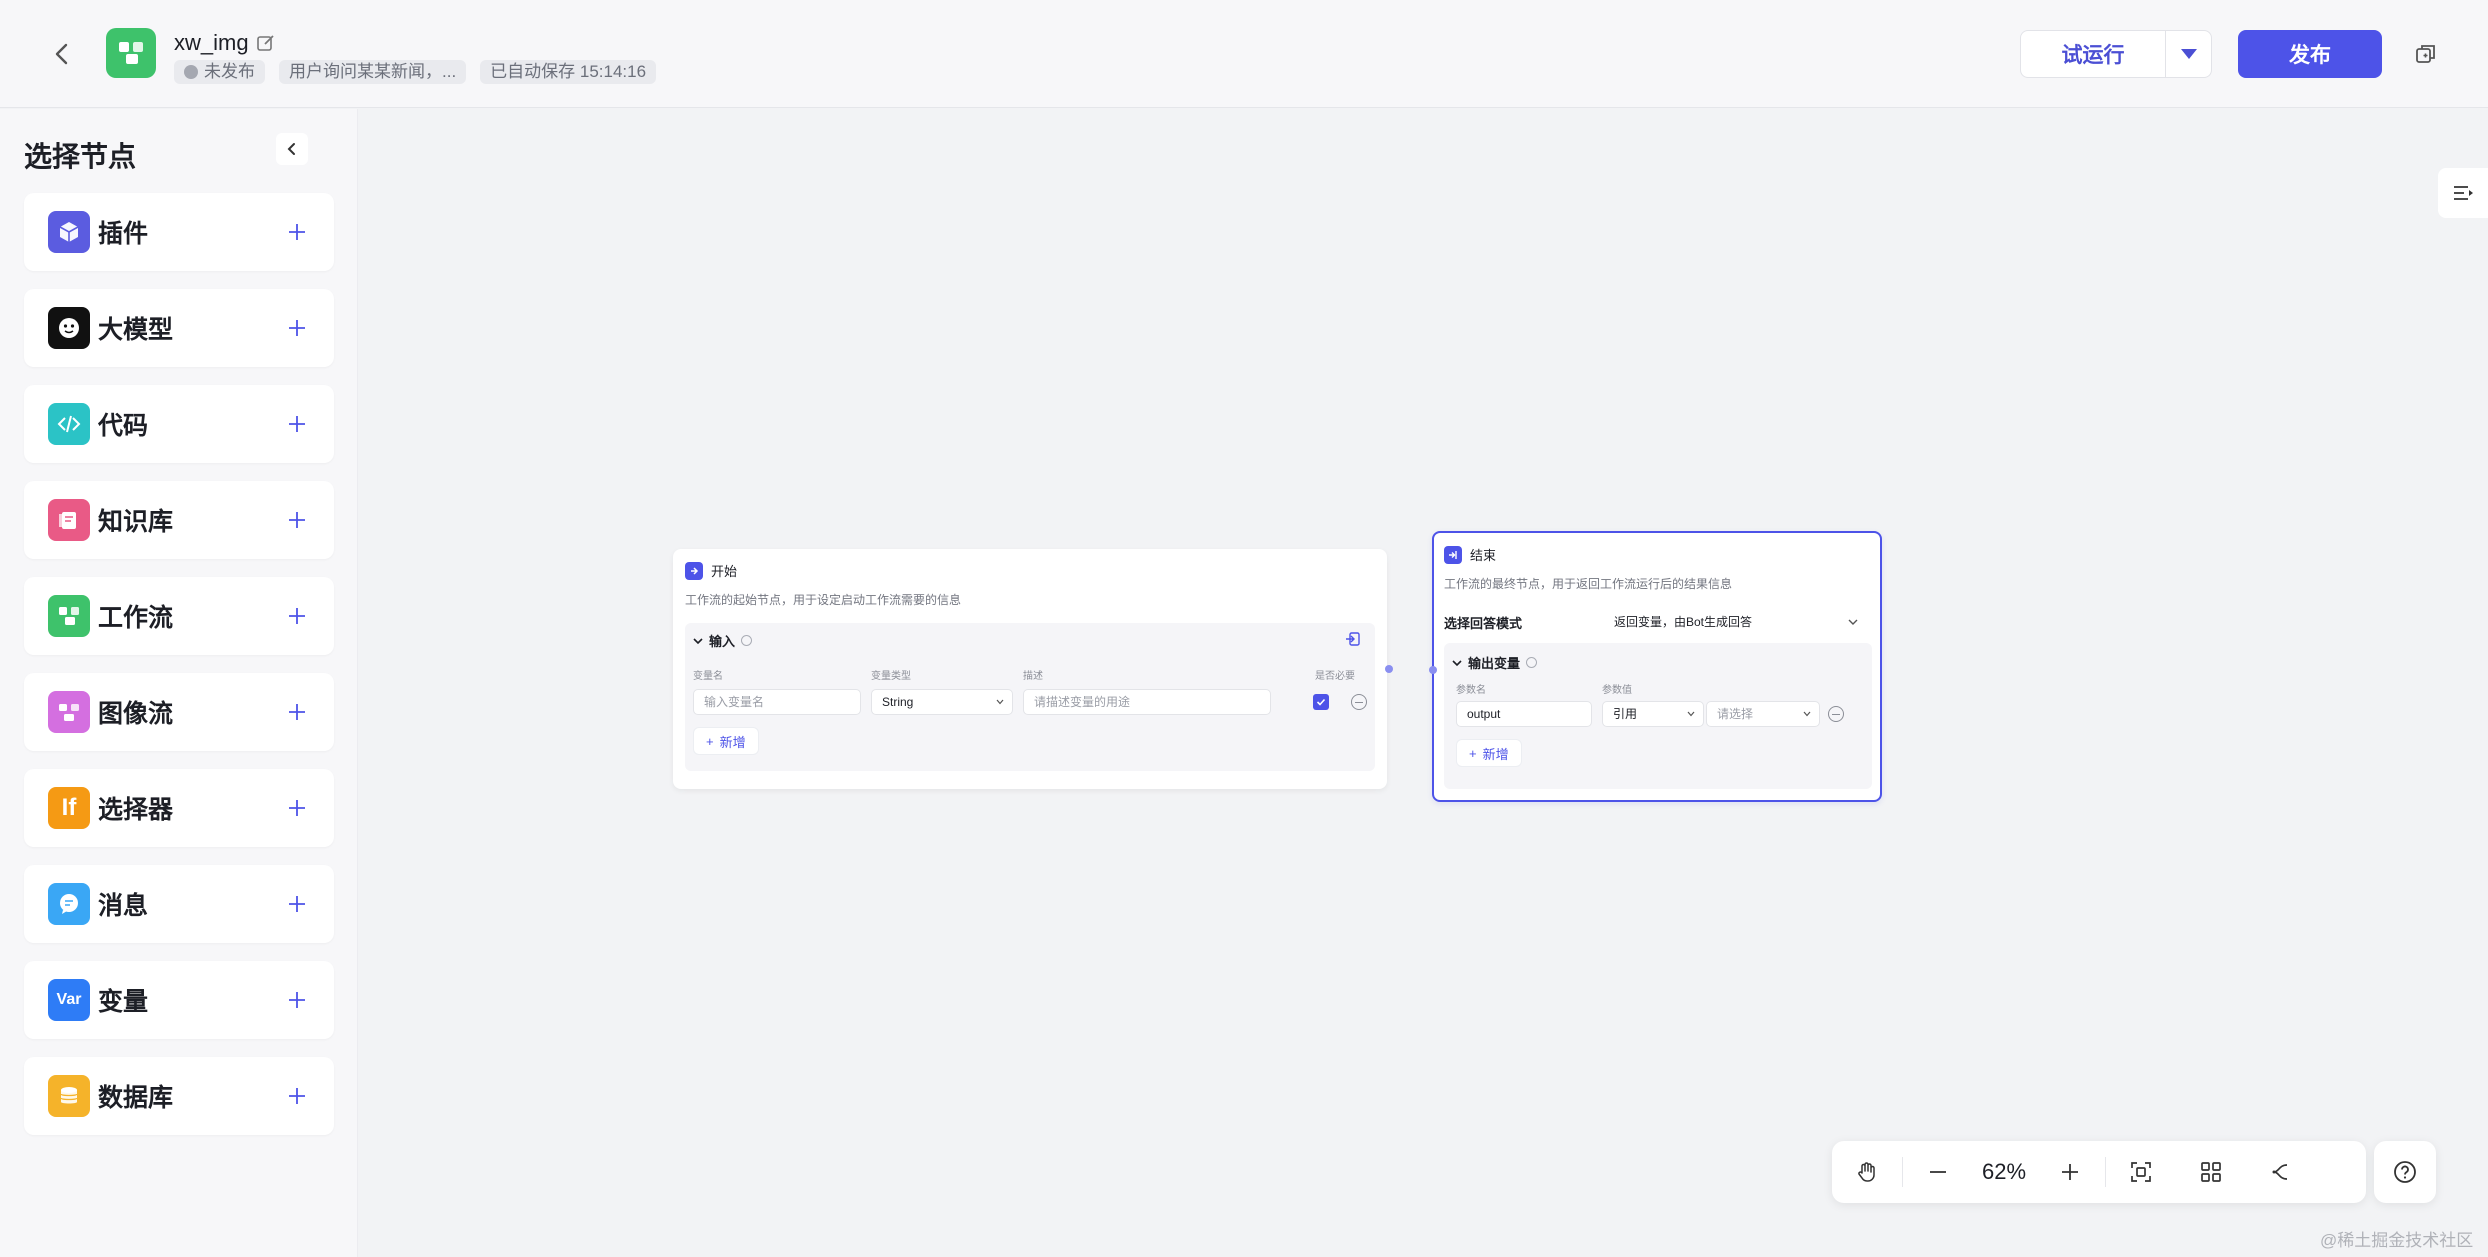 The height and width of the screenshot is (1257, 2488). Describe the element at coordinates (1321, 702) in the screenshot. I see `required-checkbox` at that location.